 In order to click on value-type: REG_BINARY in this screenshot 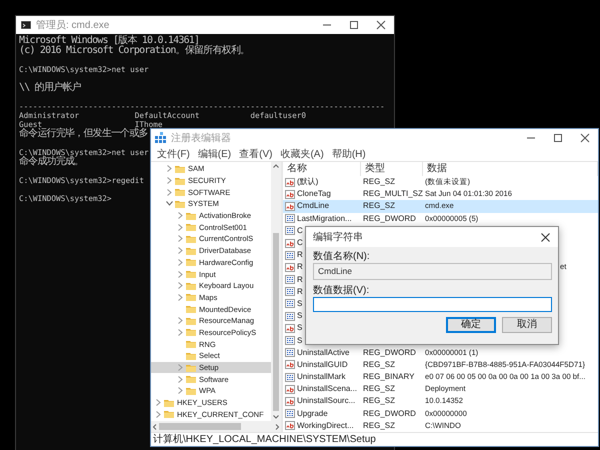, I will do `click(388, 377)`.